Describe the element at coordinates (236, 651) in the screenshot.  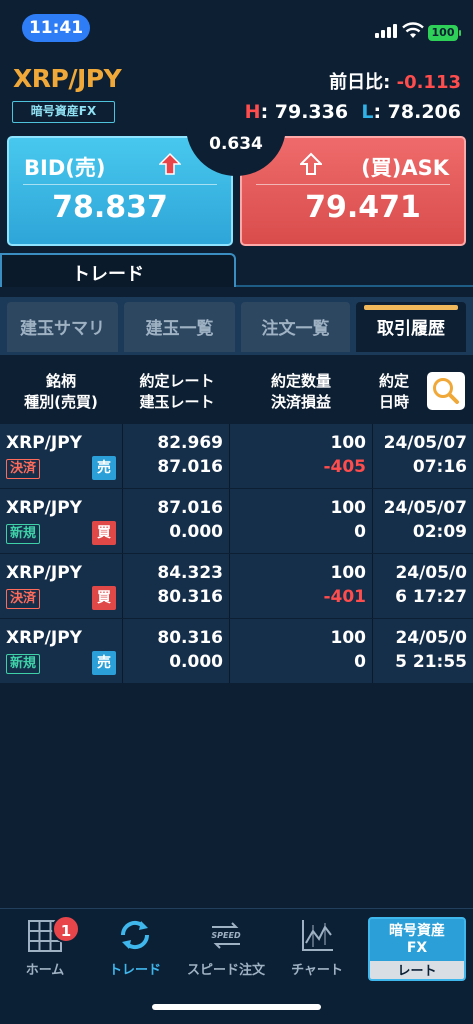
I see `table-row: XRP/JPY 新規 売 80.316 0.000 100 0 24/05/0 5 21:55` at that location.